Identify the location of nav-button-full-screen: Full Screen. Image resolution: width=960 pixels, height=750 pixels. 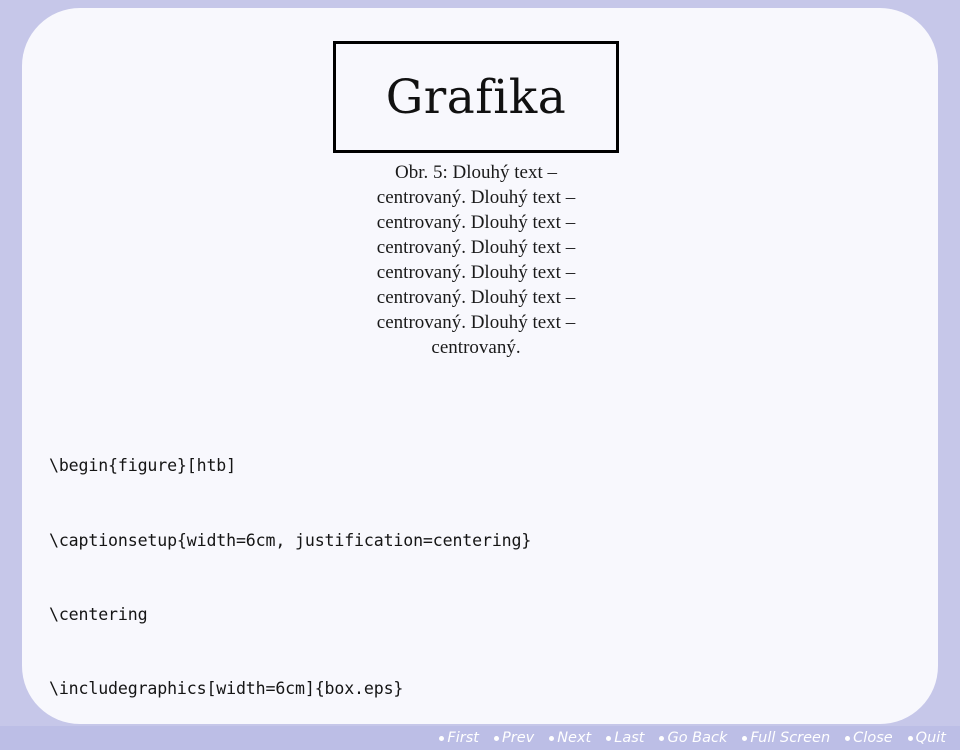
(786, 738).